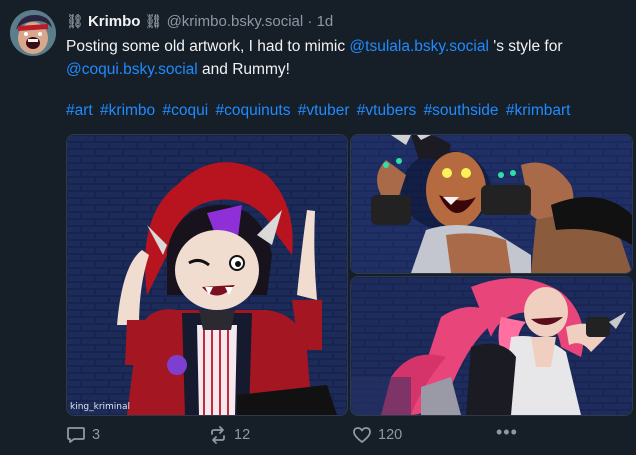  What do you see at coordinates (242, 435) in the screenshot?
I see `repost-count: 12` at bounding box center [242, 435].